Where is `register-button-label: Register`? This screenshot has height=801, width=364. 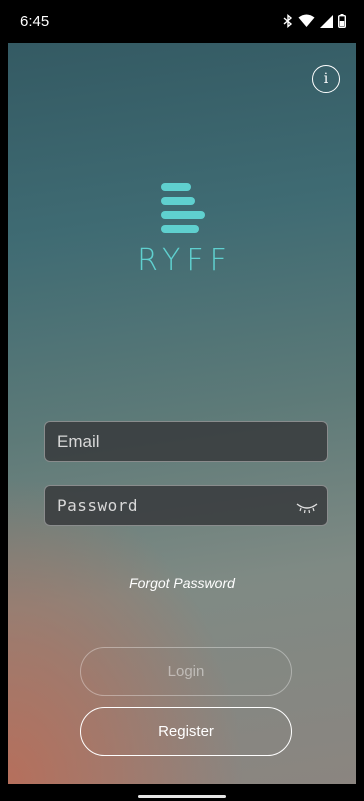 register-button-label: Register is located at coordinates (186, 731).